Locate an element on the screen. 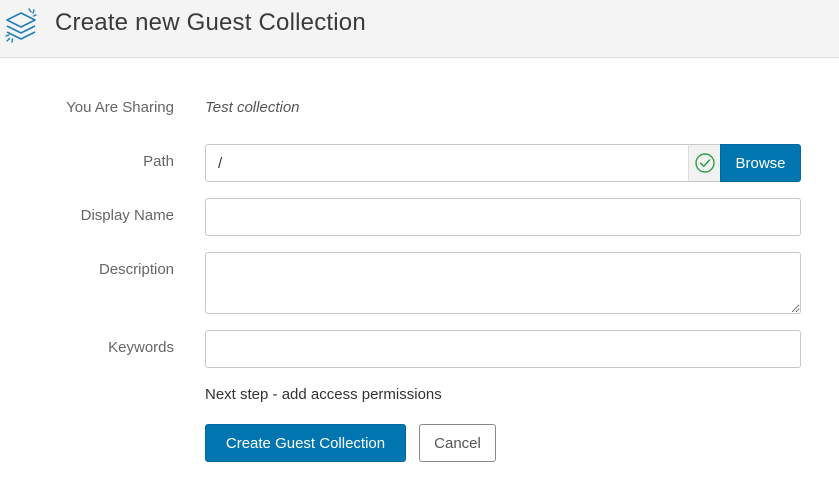  description-textarea is located at coordinates (503, 283).